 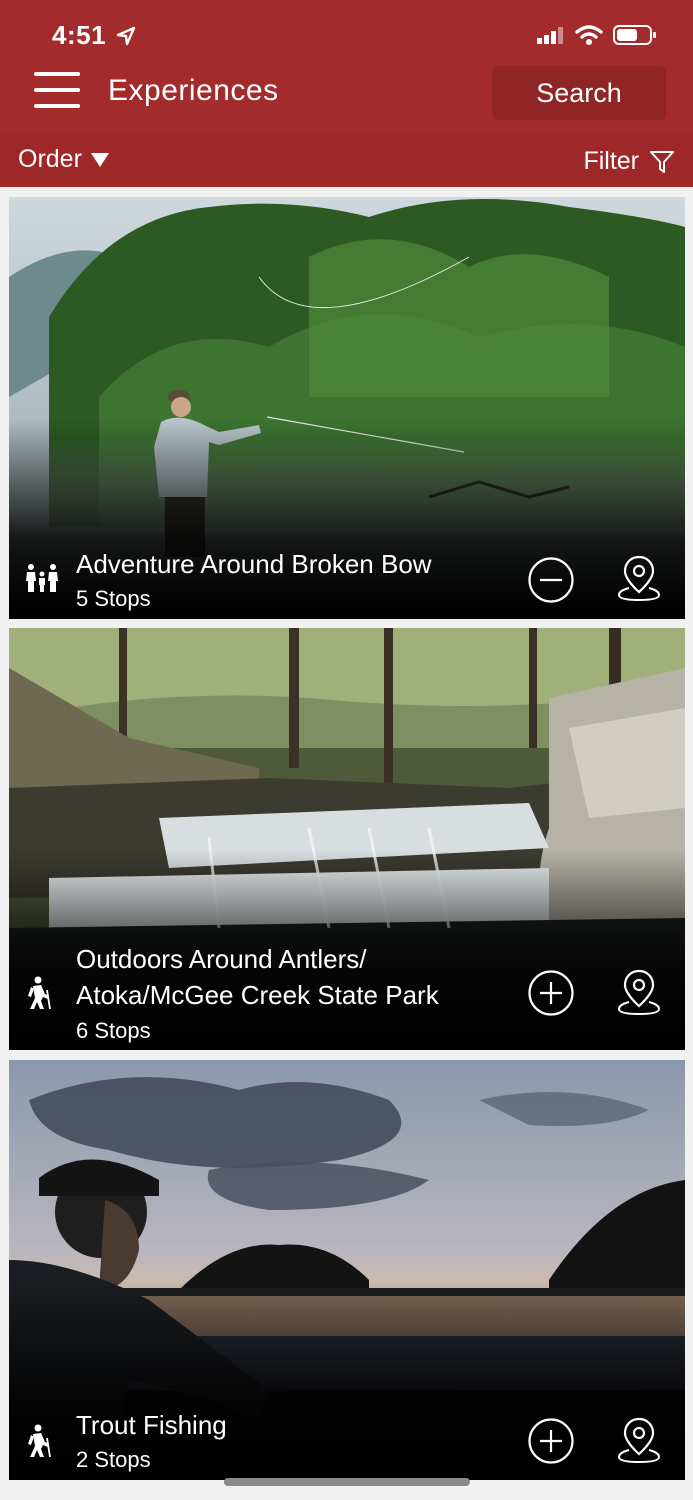 I want to click on order-label: Order, so click(x=50, y=159).